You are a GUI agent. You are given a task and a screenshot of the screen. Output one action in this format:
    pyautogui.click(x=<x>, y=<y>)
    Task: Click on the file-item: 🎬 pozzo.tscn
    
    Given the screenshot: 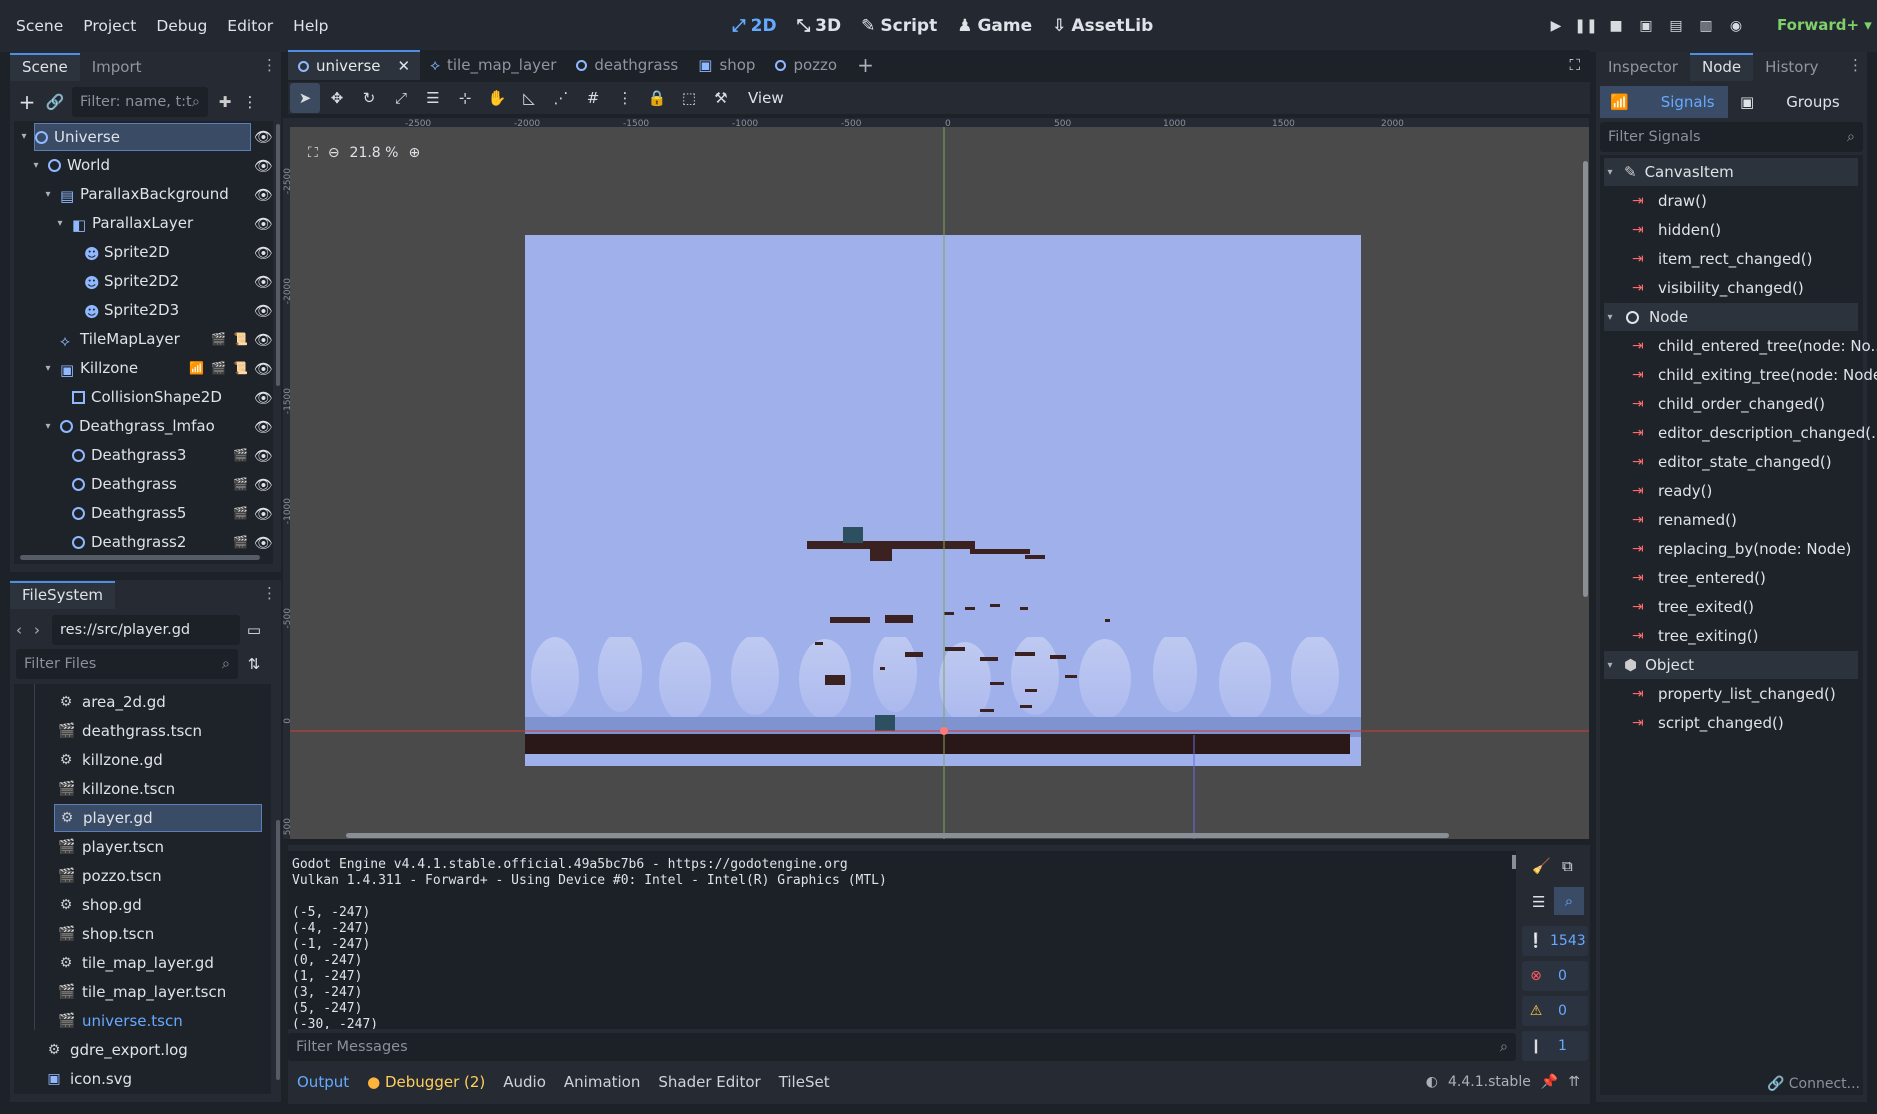 What is the action you would take?
    pyautogui.click(x=110, y=876)
    